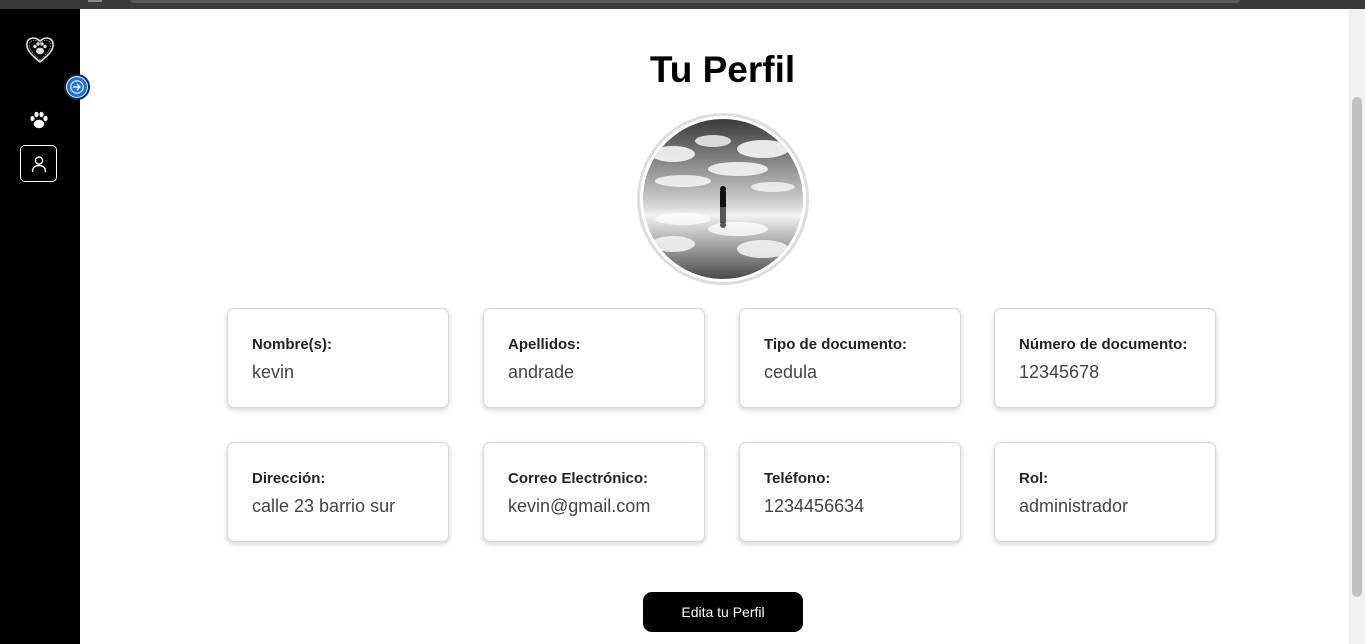  I want to click on field-value: andrade, so click(541, 372).